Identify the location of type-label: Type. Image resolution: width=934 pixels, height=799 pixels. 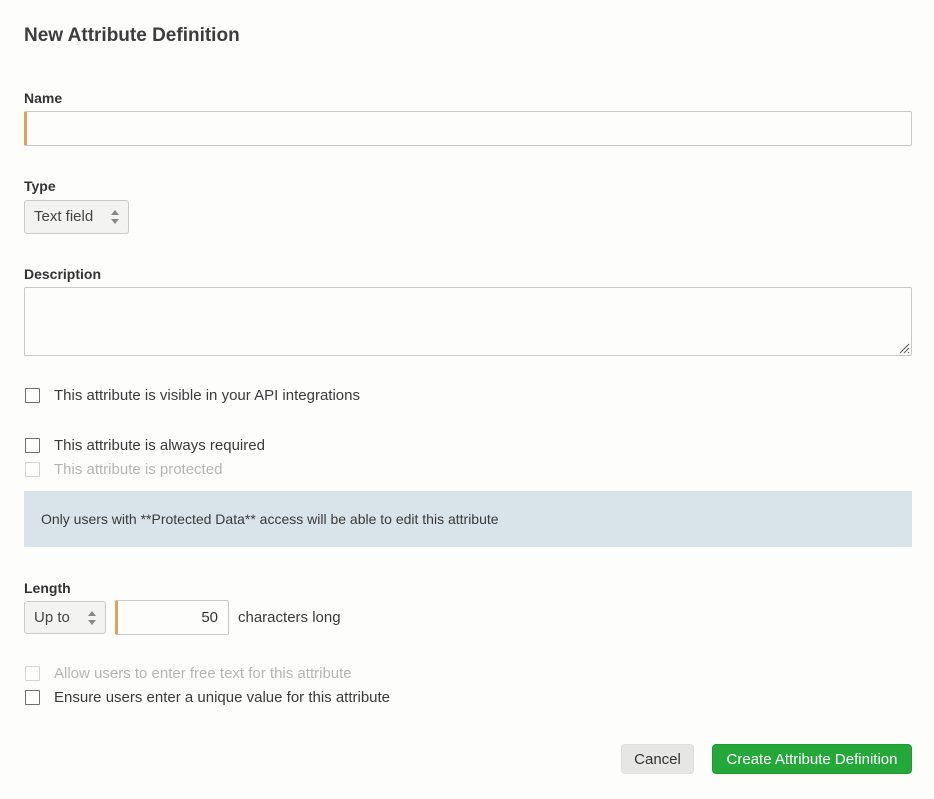
(40, 186).